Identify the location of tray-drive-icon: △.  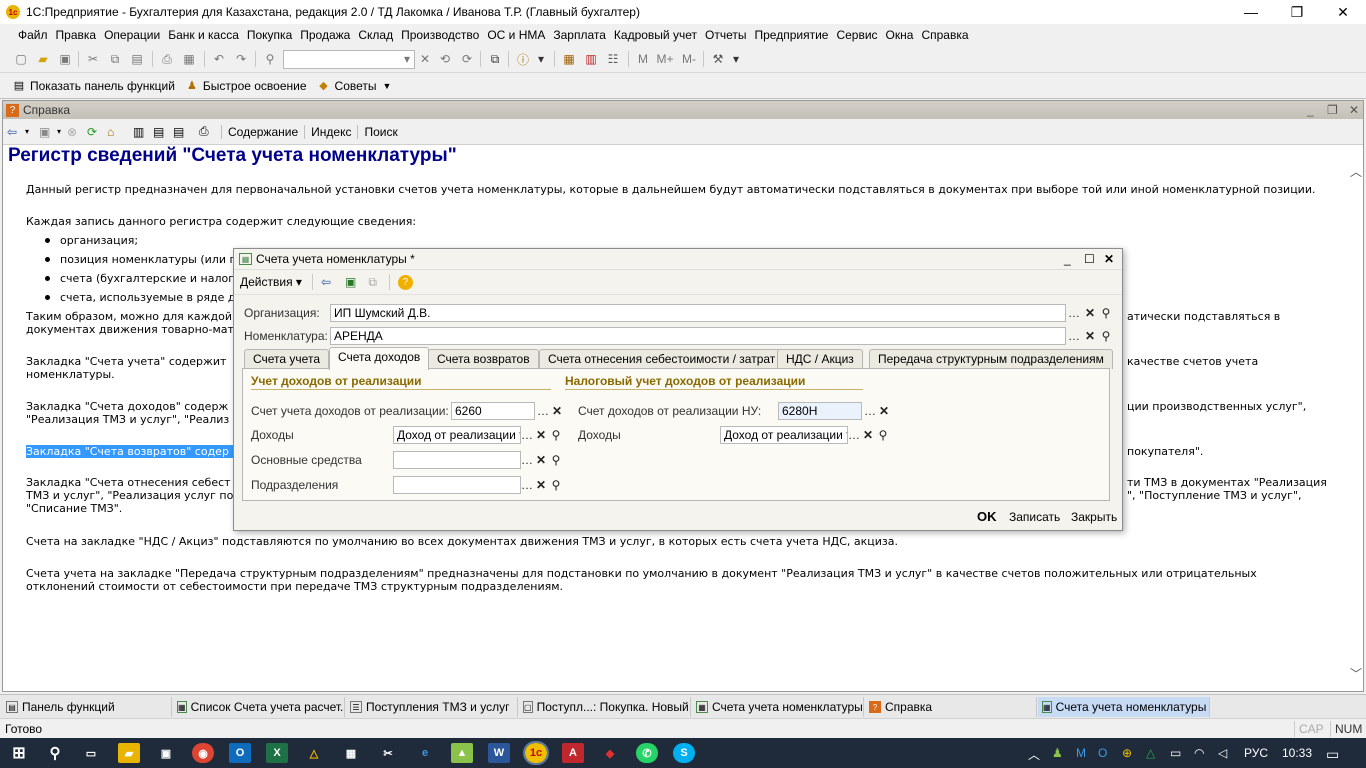
(1150, 753).